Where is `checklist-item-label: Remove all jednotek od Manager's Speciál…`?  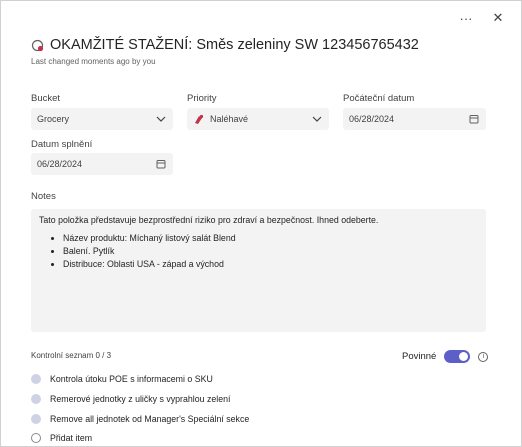 checklist-item-label: Remove all jednotek od Manager's Speciál… is located at coordinates (149, 419).